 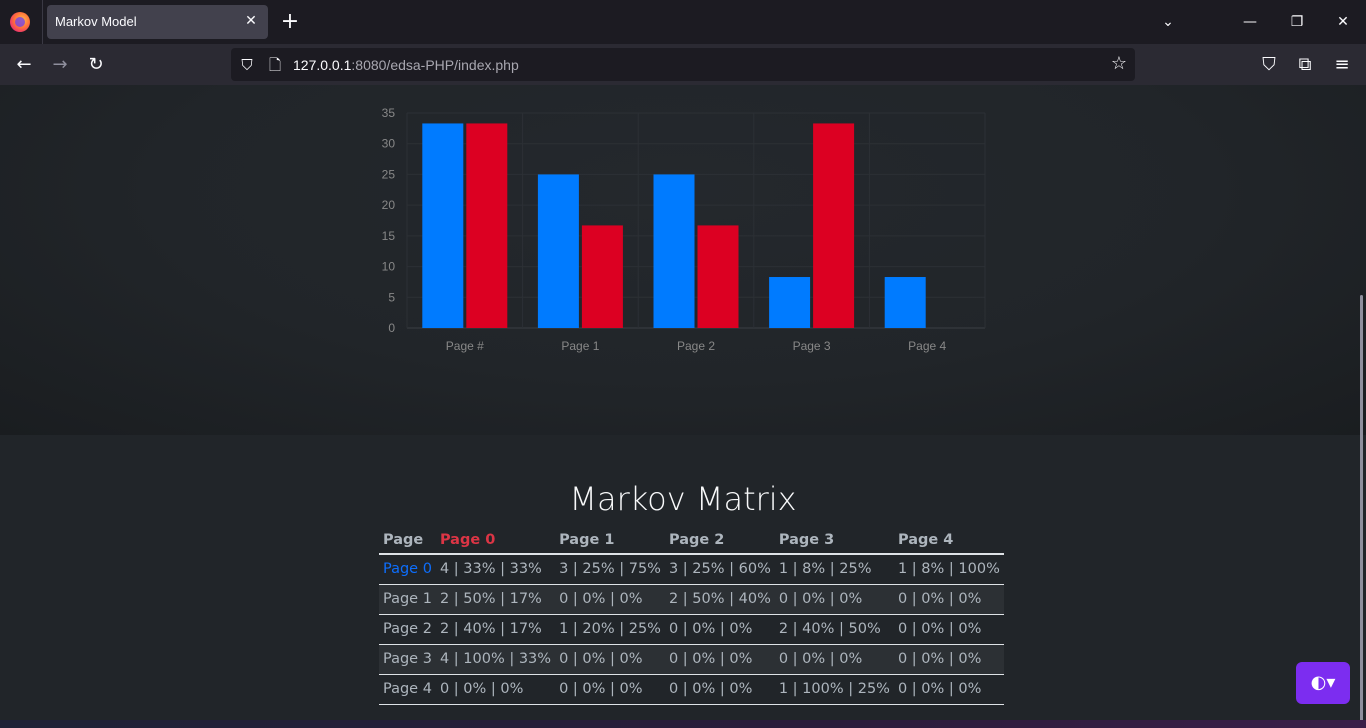 I want to click on y-tick-label: 5, so click(x=391, y=297).